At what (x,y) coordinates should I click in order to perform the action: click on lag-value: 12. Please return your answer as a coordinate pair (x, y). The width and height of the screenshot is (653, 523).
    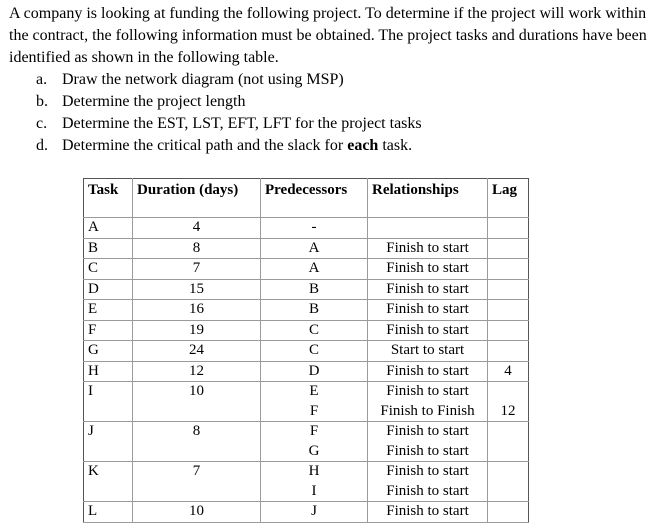
    Looking at the image, I should click on (508, 410).